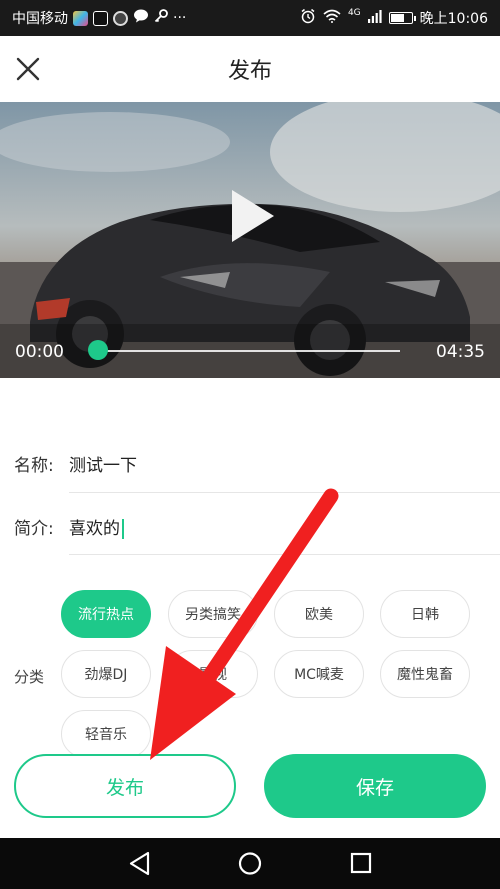 This screenshot has width=500, height=889. Describe the element at coordinates (106, 614) in the screenshot. I see `category-chip-pop: 流行热点` at that location.